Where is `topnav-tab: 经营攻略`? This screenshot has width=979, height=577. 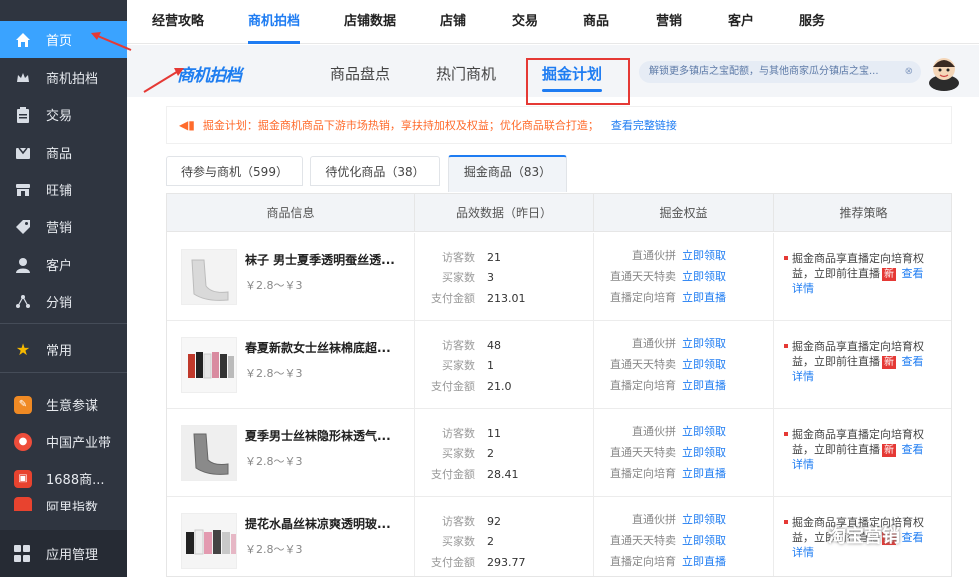
topnav-tab: 经营攻略 is located at coordinates (178, 22).